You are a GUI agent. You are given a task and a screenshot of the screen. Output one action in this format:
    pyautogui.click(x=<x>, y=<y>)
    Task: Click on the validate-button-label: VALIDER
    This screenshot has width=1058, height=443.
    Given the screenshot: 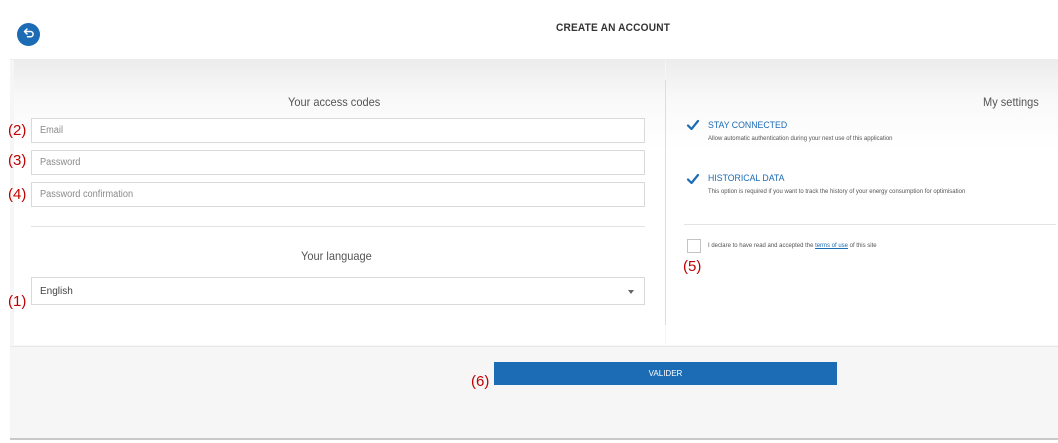 What is the action you would take?
    pyautogui.click(x=665, y=373)
    